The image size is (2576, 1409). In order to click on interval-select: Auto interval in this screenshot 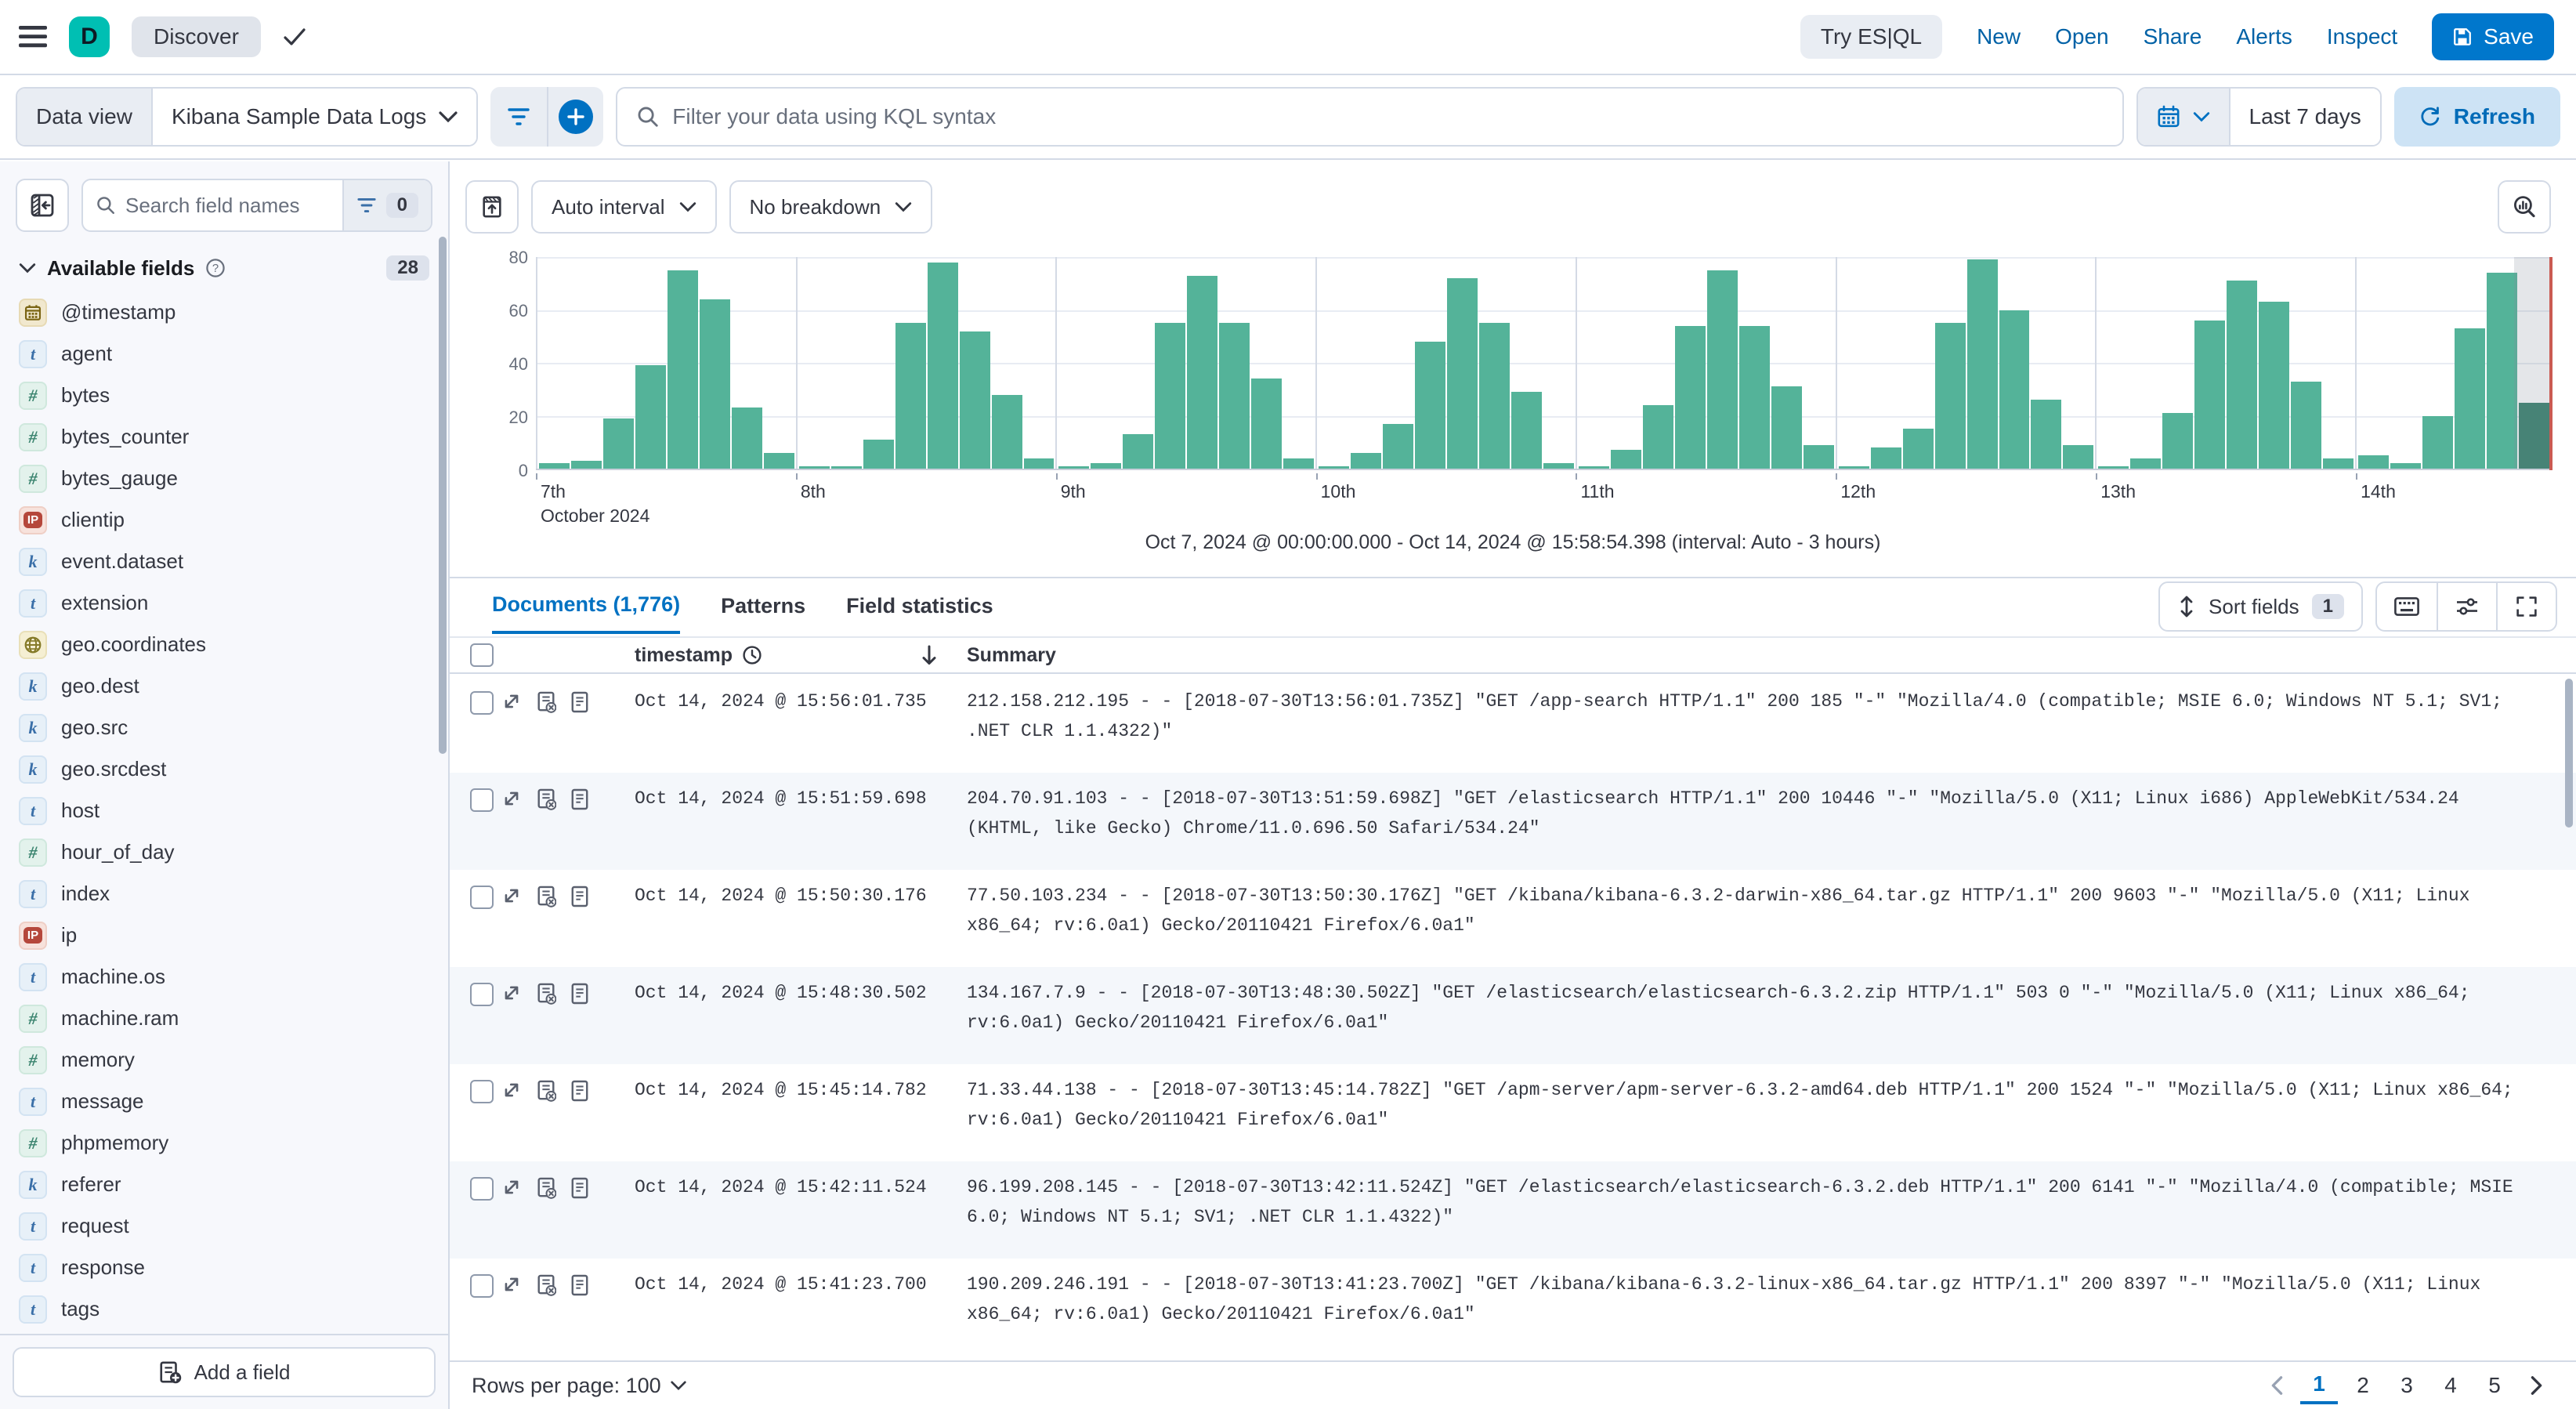, I will do `click(624, 207)`.